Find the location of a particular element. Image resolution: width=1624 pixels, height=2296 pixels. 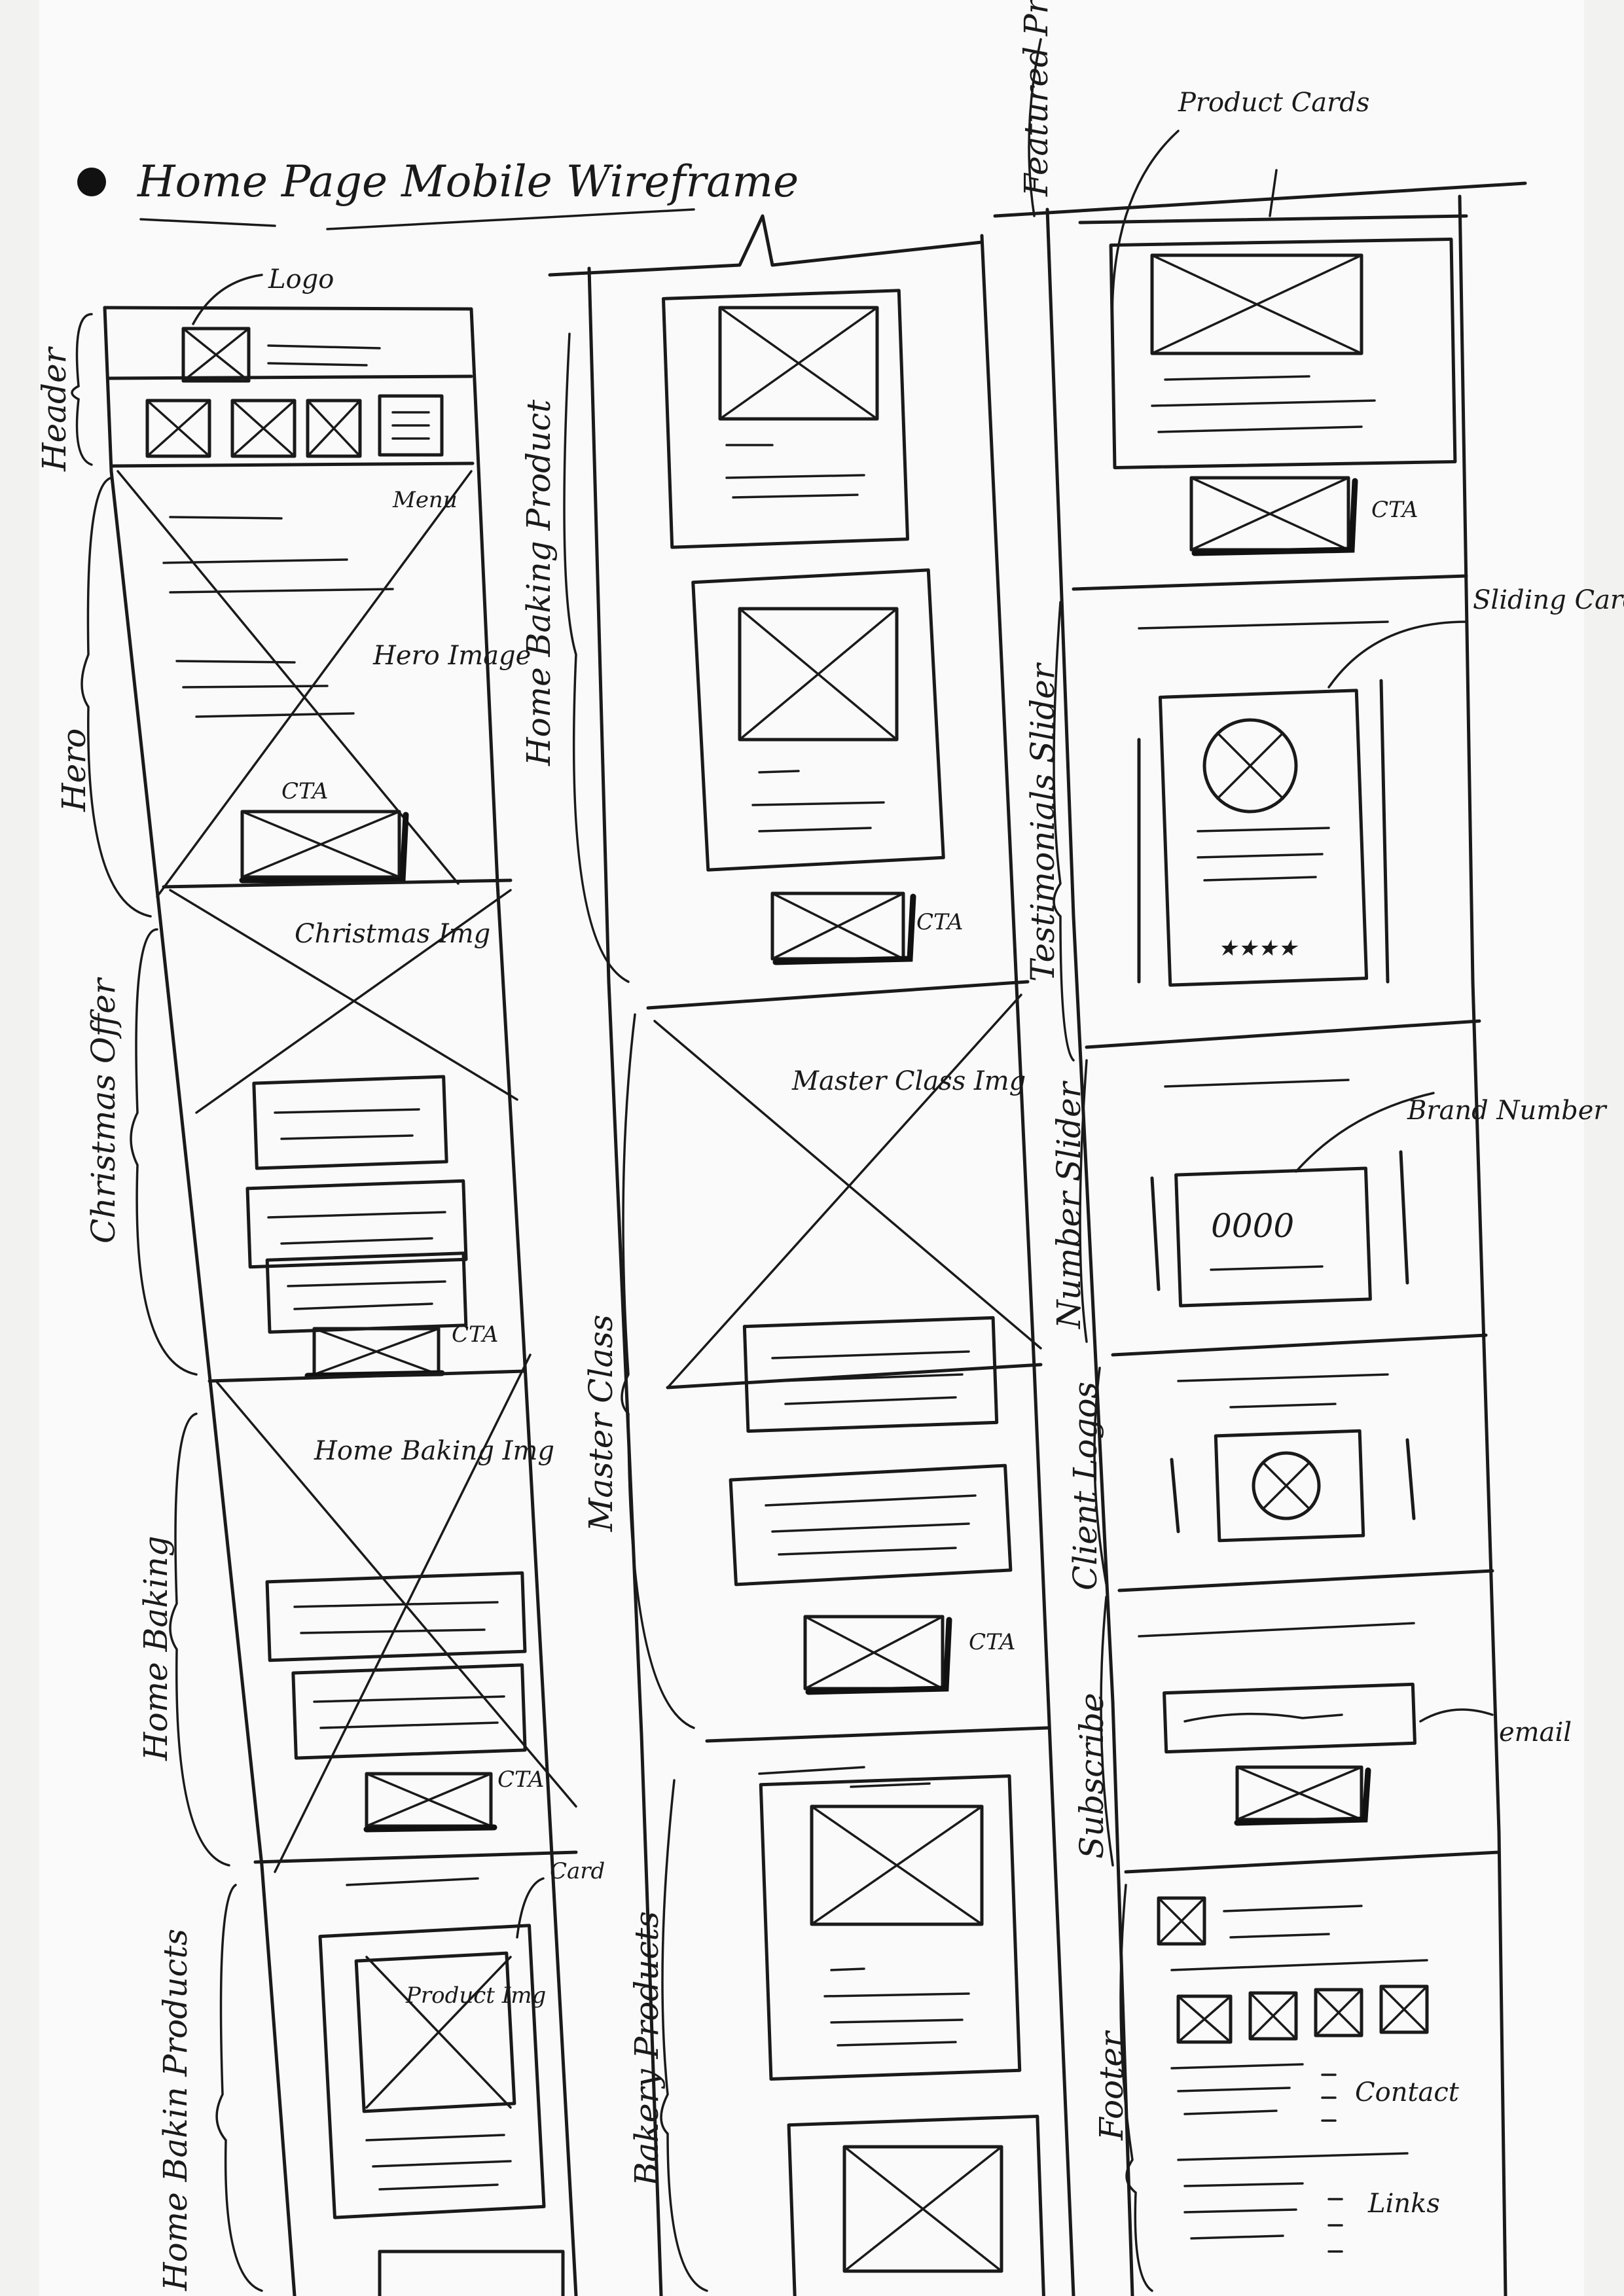

hero-label: Hero is located at coordinates (74, 770).